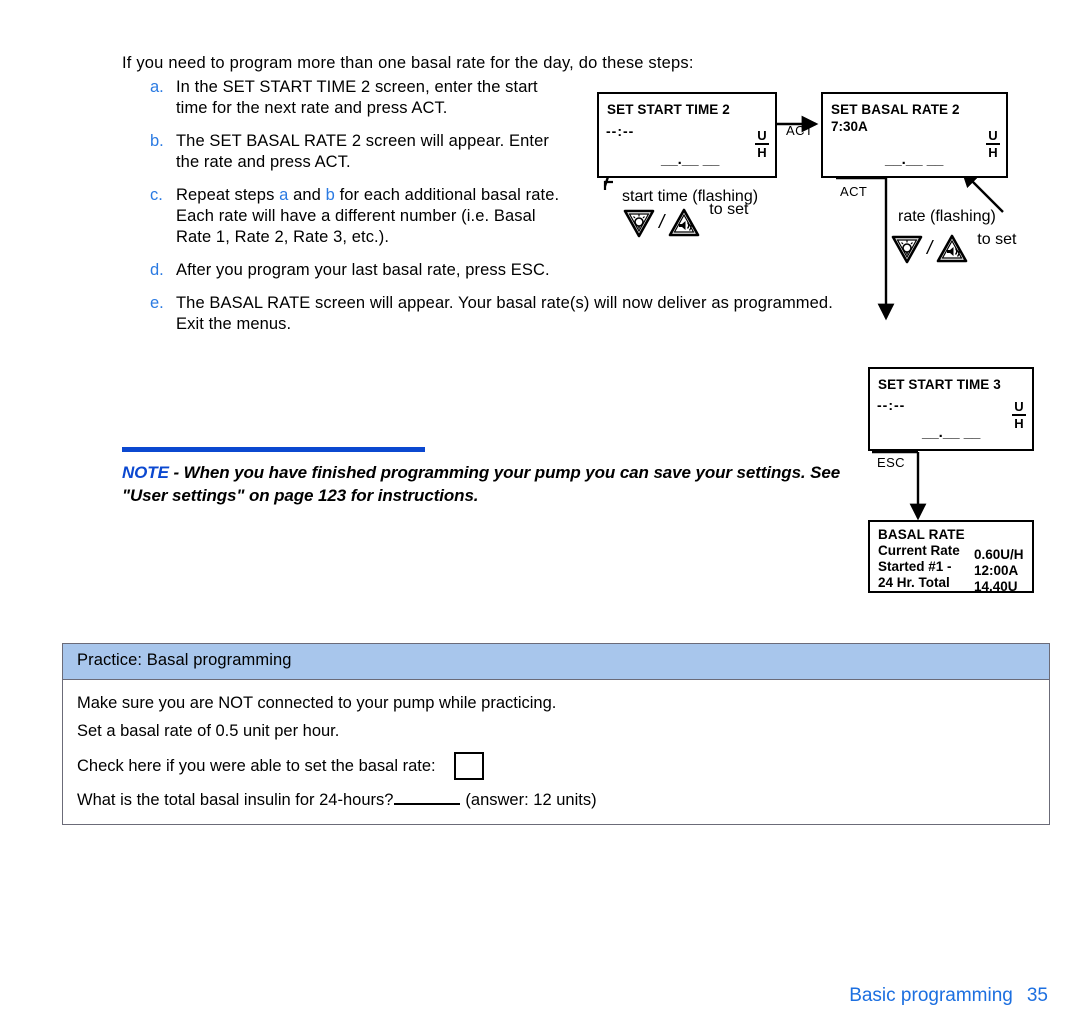  What do you see at coordinates (999, 554) in the screenshot?
I see `basal-row-value-0: 0.60U/H` at bounding box center [999, 554].